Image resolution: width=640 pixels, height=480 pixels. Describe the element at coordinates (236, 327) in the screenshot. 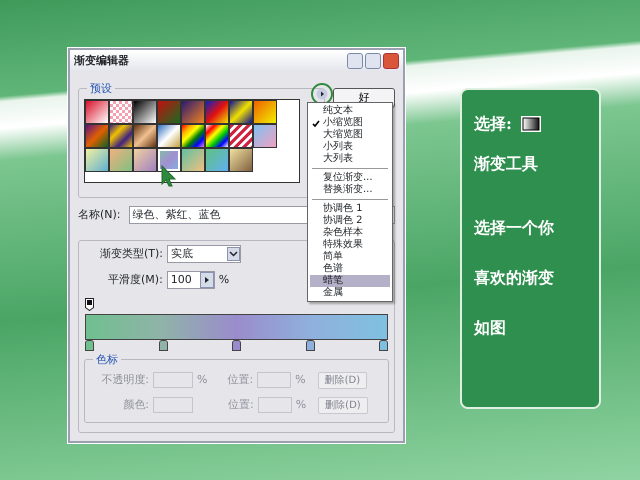

I see `gradient-bar` at that location.